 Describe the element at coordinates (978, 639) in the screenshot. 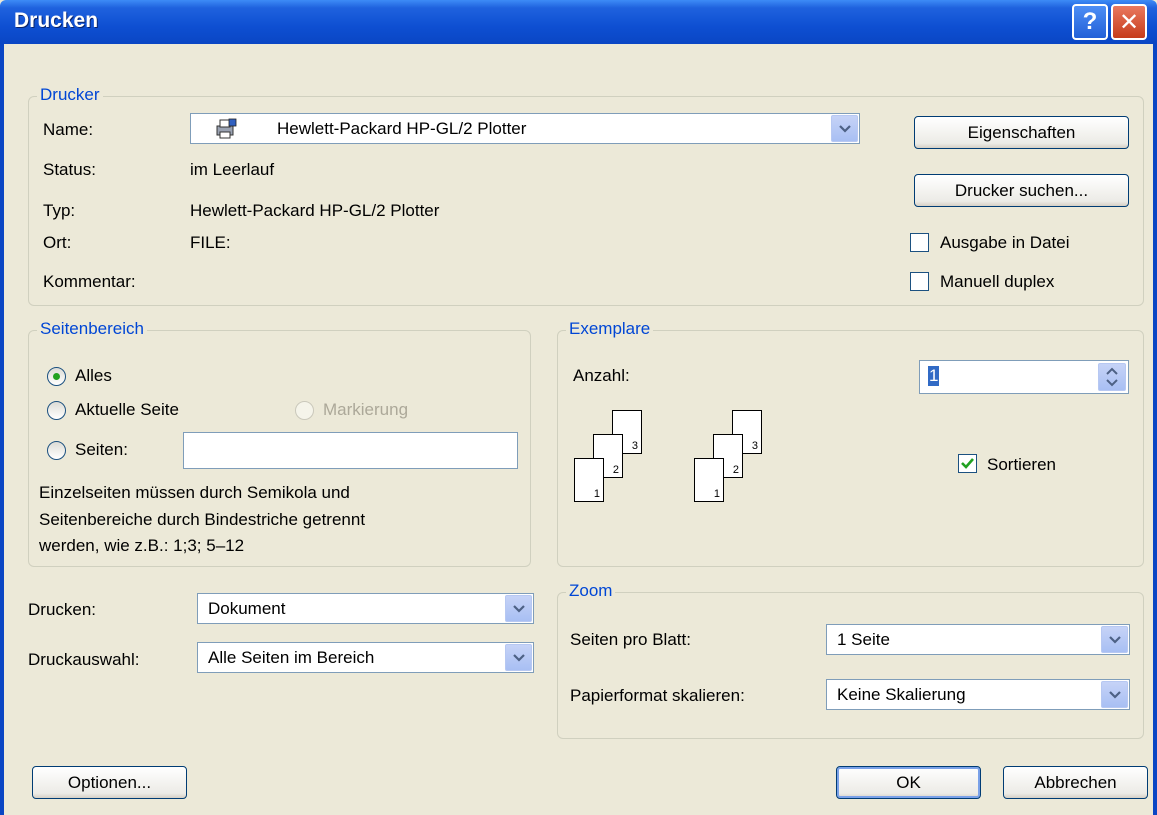

I see `pages-per-sheet-select: 1 Seite` at that location.